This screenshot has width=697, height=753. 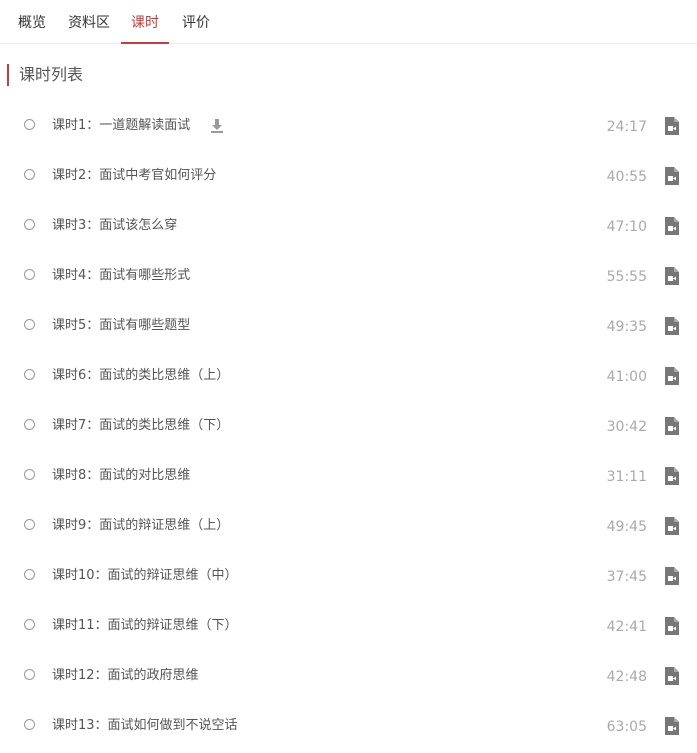 What do you see at coordinates (145, 626) in the screenshot?
I see `lesson-title: 课时11：面试的辩证思维（下）` at bounding box center [145, 626].